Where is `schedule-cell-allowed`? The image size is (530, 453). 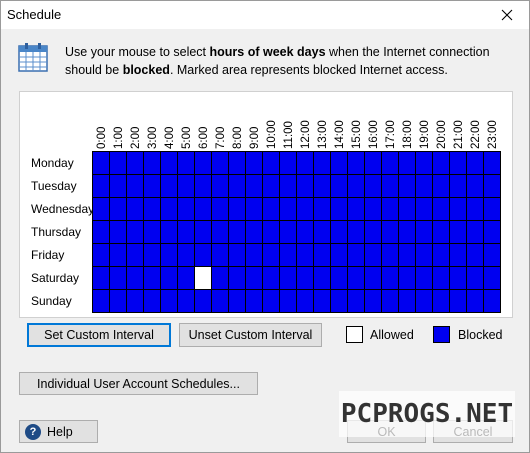 schedule-cell-allowed is located at coordinates (203, 278).